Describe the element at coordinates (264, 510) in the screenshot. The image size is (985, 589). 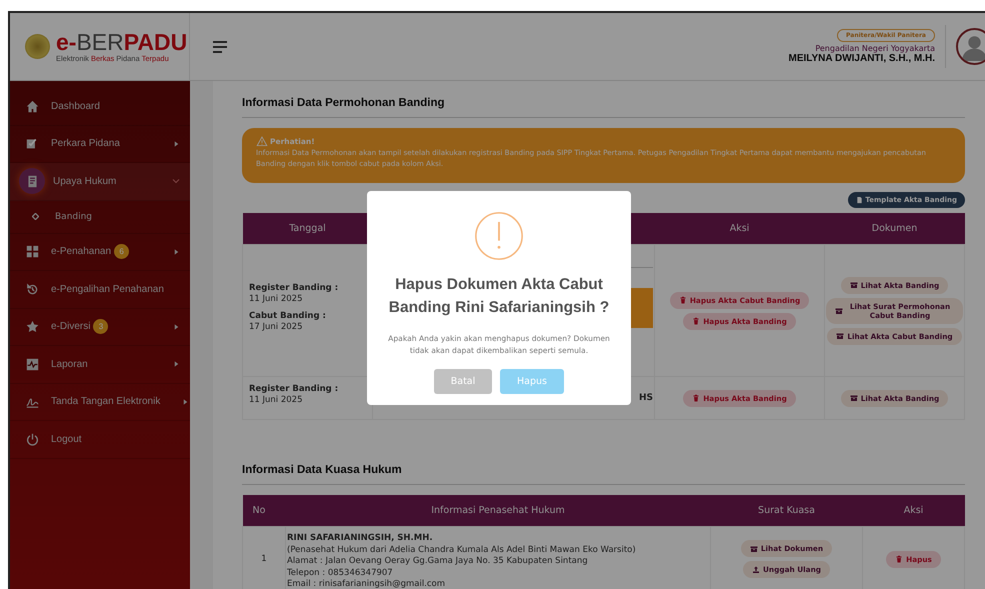
I see `column-header: No` at that location.